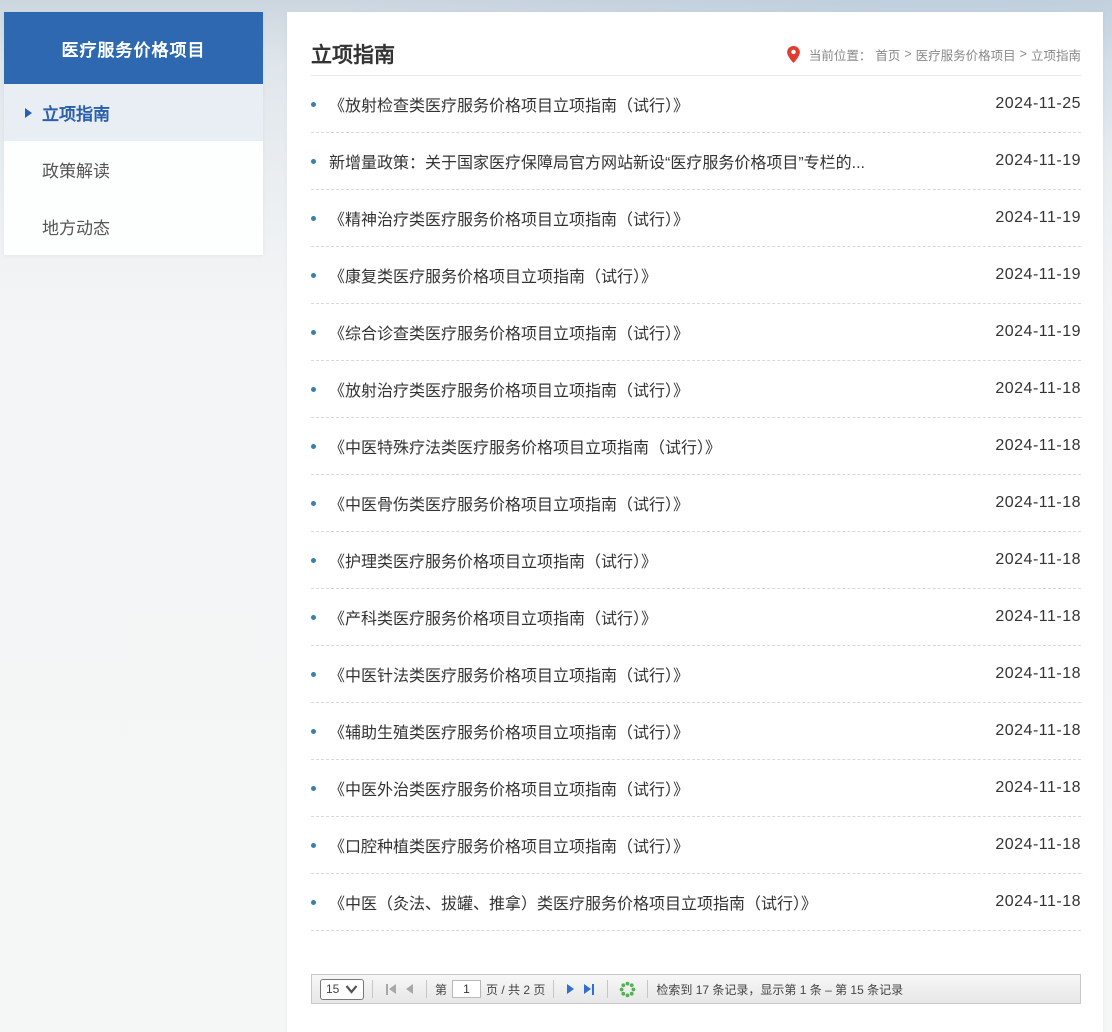  I want to click on first-page-button, so click(391, 989).